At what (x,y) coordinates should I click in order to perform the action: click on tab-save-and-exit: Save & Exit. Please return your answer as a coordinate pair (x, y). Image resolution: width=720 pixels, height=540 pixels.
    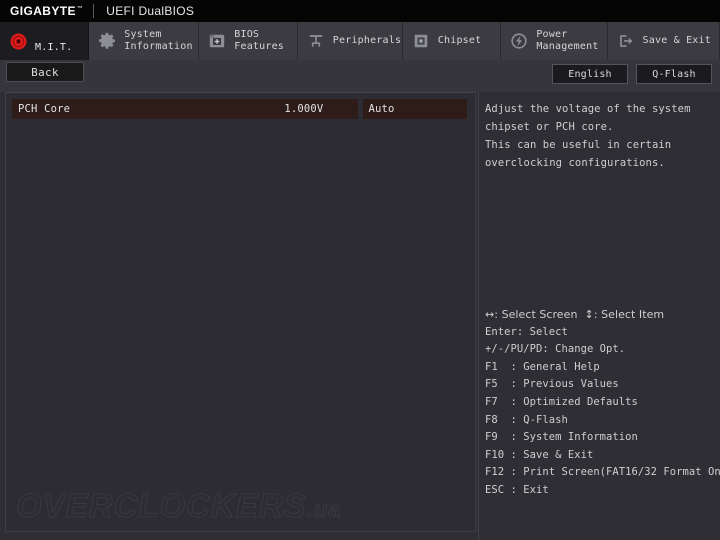
    Looking at the image, I should click on (663, 41).